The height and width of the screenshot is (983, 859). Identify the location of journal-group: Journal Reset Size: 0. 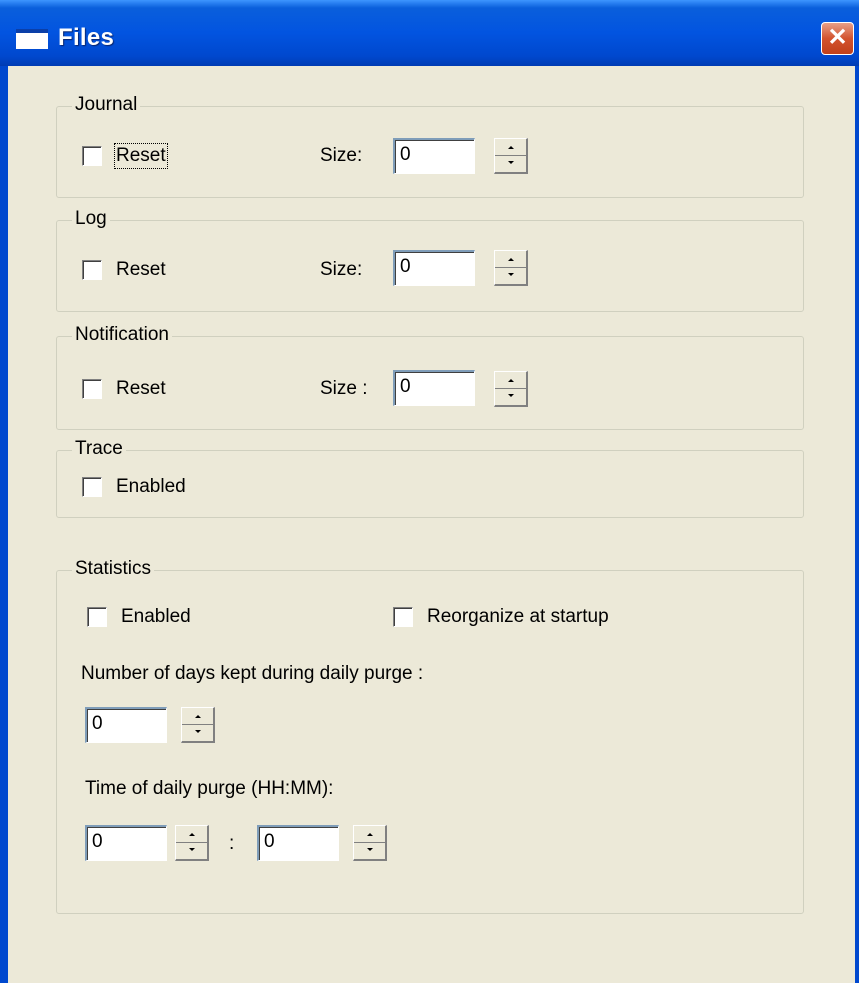
(430, 146).